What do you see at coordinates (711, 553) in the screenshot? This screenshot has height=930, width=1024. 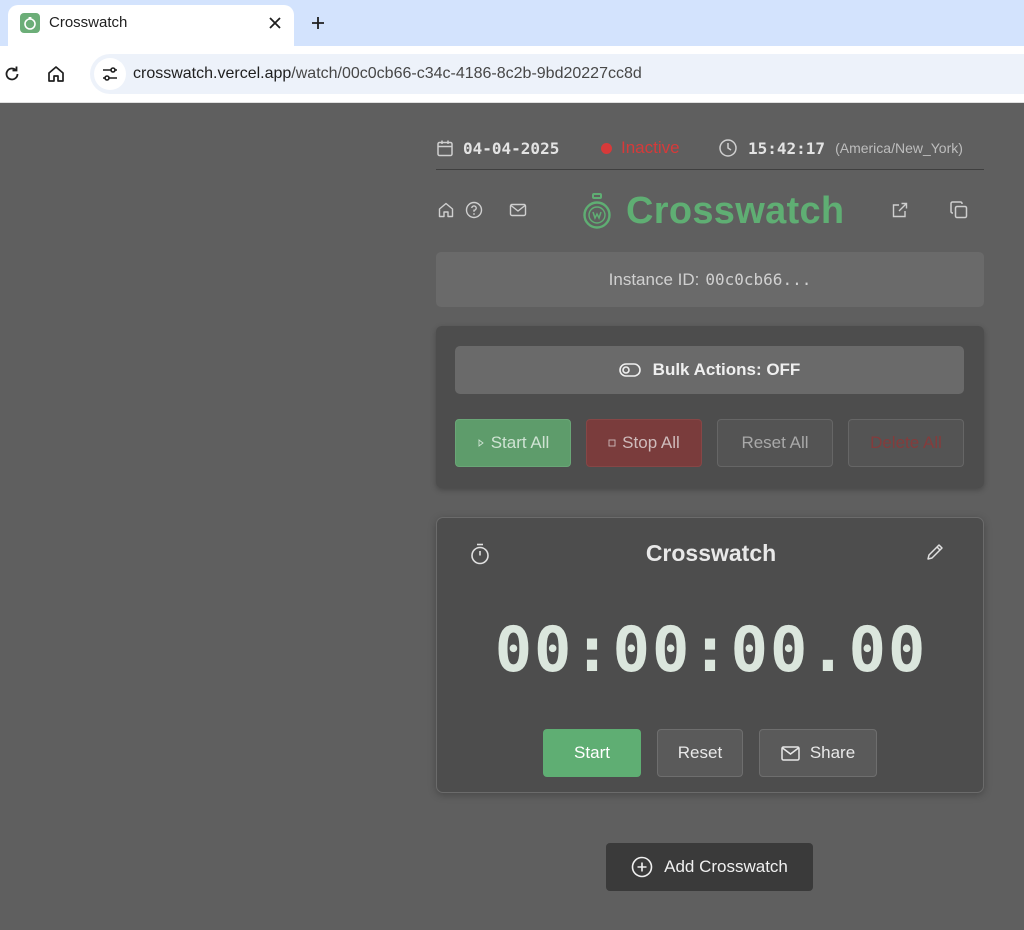 I see `stopwatch-title: Crosswatch` at bounding box center [711, 553].